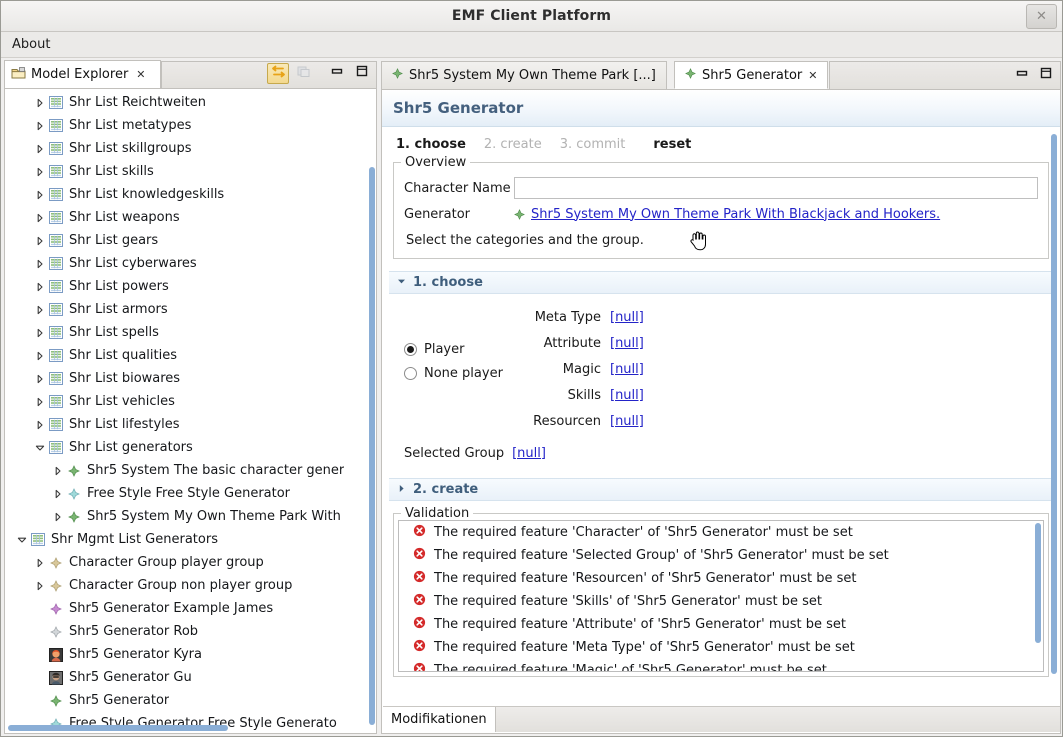 The width and height of the screenshot is (1063, 737). I want to click on maximize-icon, so click(1046, 75).